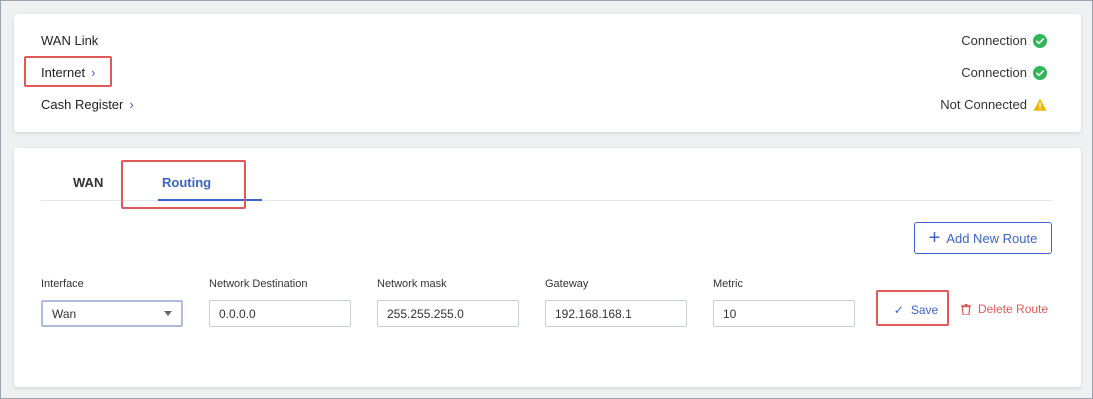  I want to click on trash-icon, so click(966, 309).